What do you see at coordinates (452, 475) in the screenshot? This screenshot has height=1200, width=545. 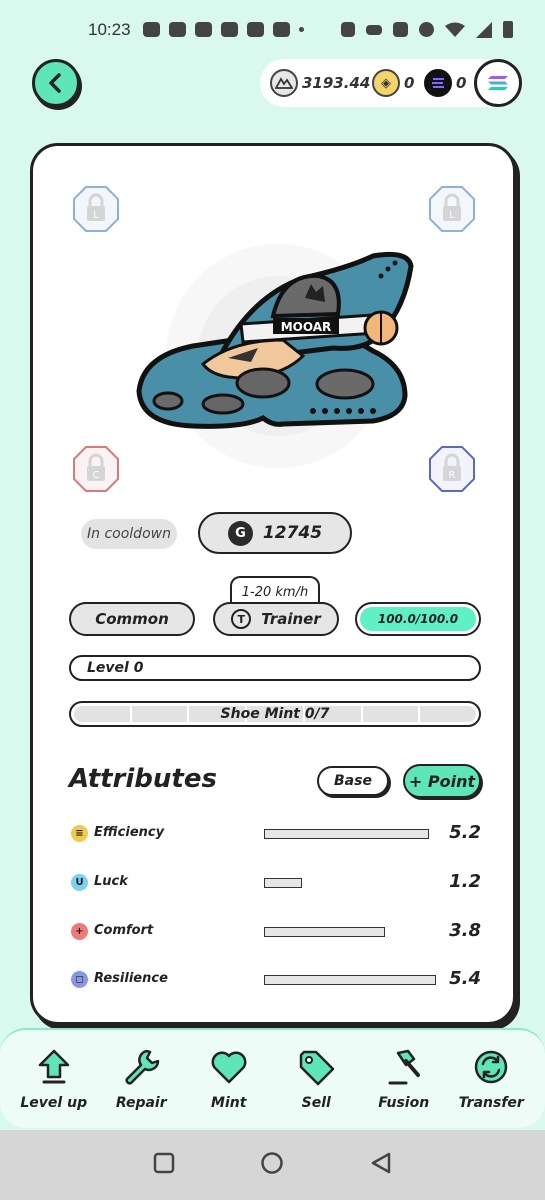 I see `svg-text: R` at bounding box center [452, 475].